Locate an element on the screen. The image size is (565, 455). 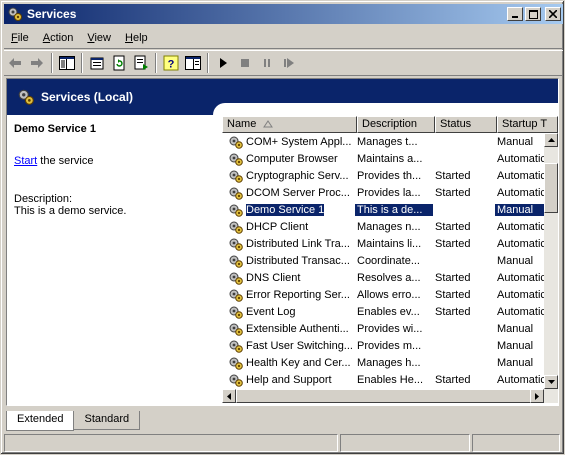
properties-button is located at coordinates (97, 63).